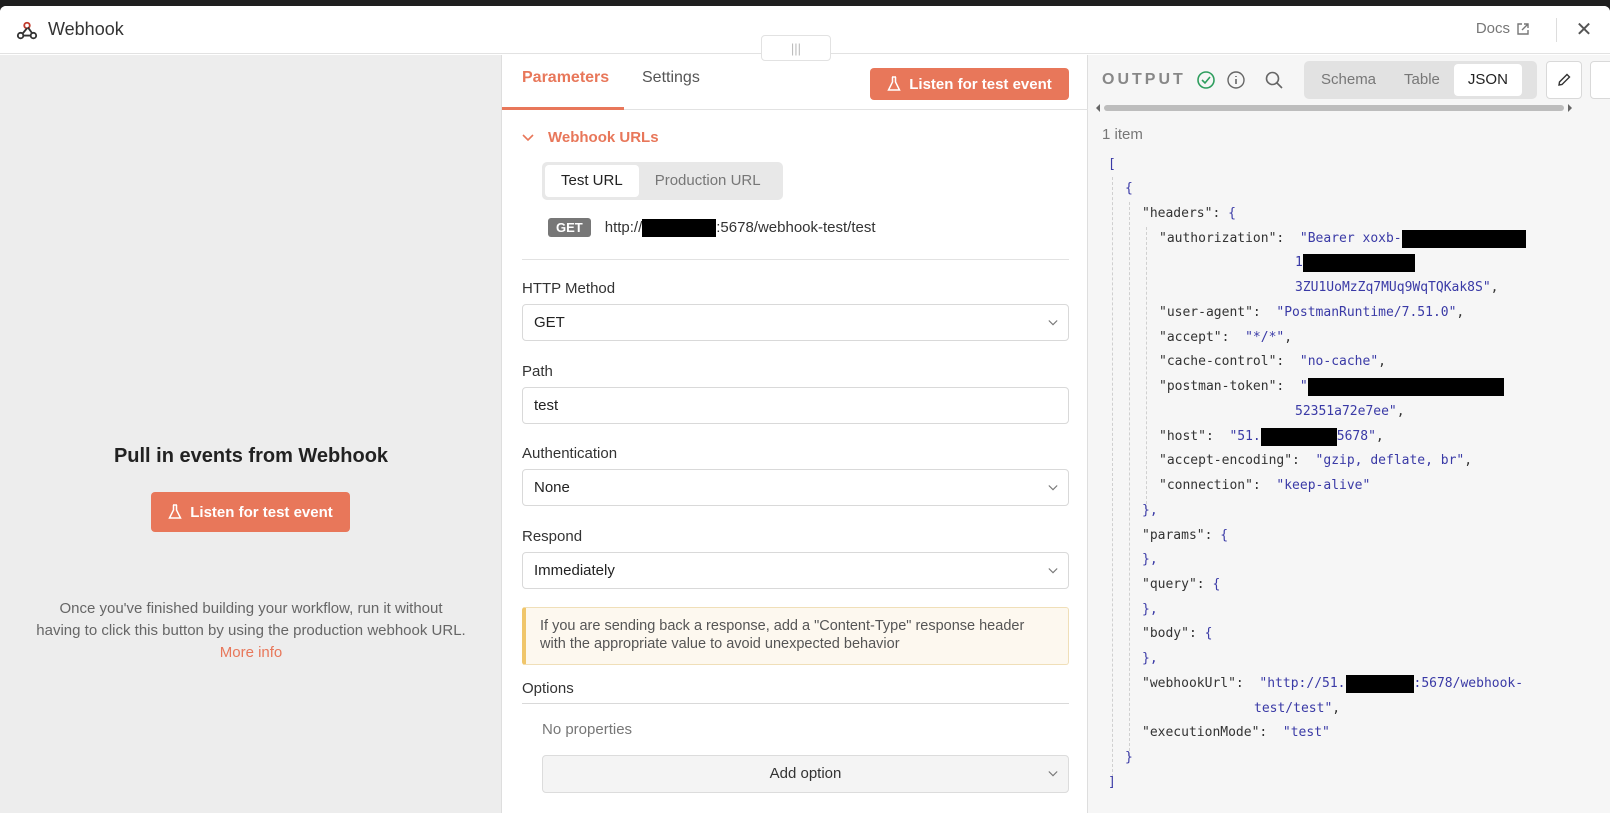 The height and width of the screenshot is (813, 1610). Describe the element at coordinates (1098, 108) in the screenshot. I see `scroll-left-icon` at that location.